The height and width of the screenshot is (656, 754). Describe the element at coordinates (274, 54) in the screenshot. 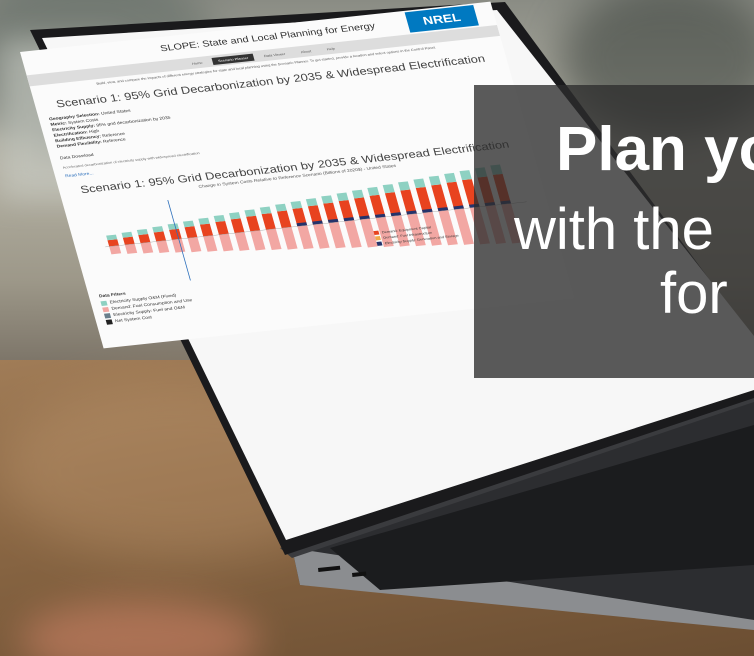

I see `nav-tab-data-viewer: Data Viewer` at that location.